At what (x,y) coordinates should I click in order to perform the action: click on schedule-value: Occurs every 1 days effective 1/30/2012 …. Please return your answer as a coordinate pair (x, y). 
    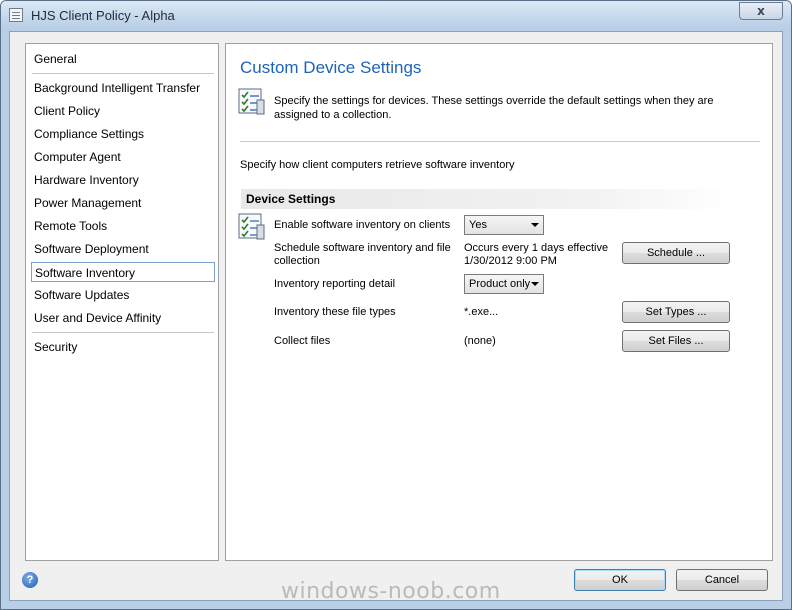
    Looking at the image, I should click on (536, 254).